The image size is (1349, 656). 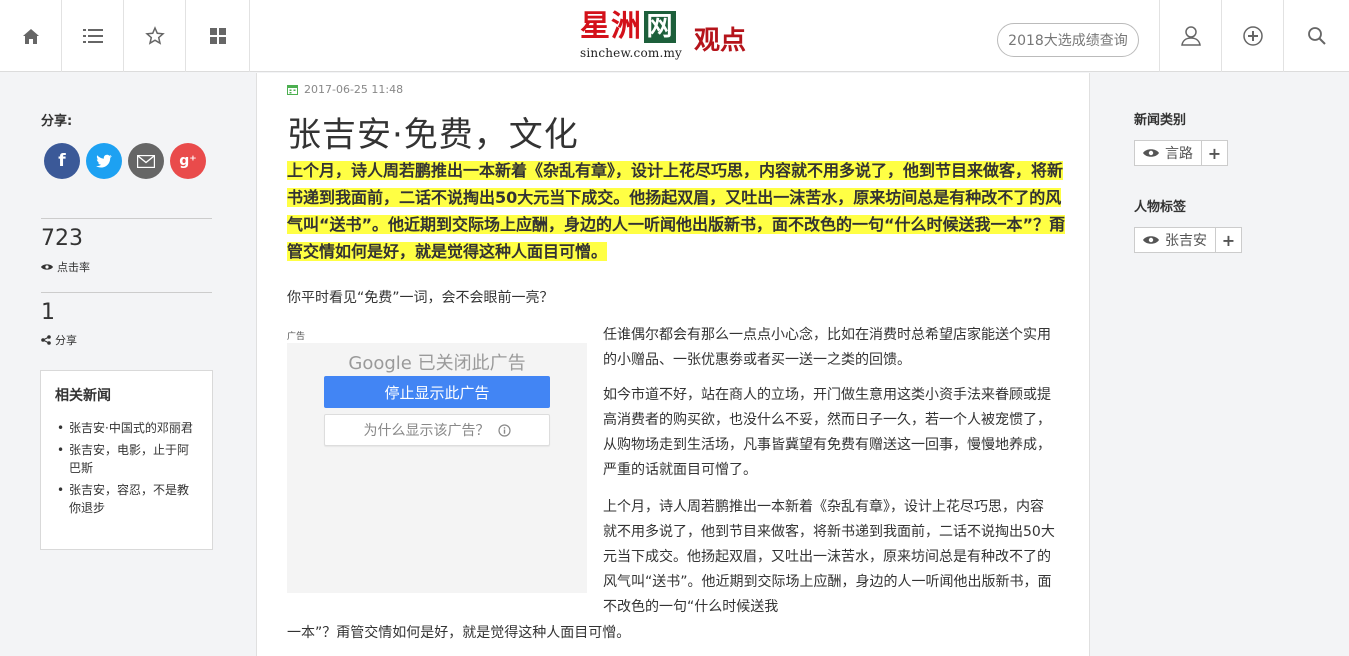 I want to click on logo-main: 星洲 网 sinchew.com.my, so click(x=631, y=34).